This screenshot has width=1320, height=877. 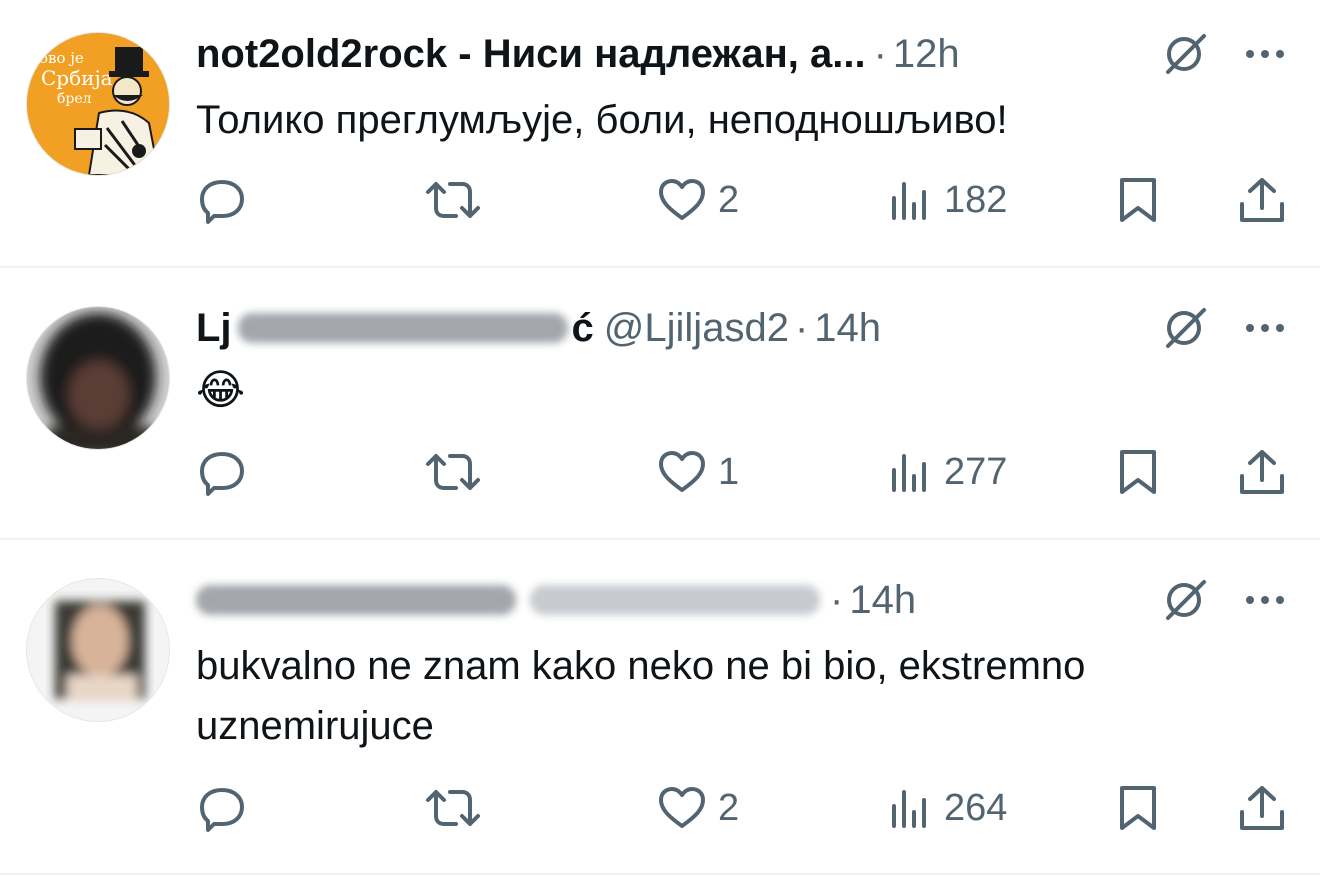 I want to click on views-button: 277, so click(x=947, y=472).